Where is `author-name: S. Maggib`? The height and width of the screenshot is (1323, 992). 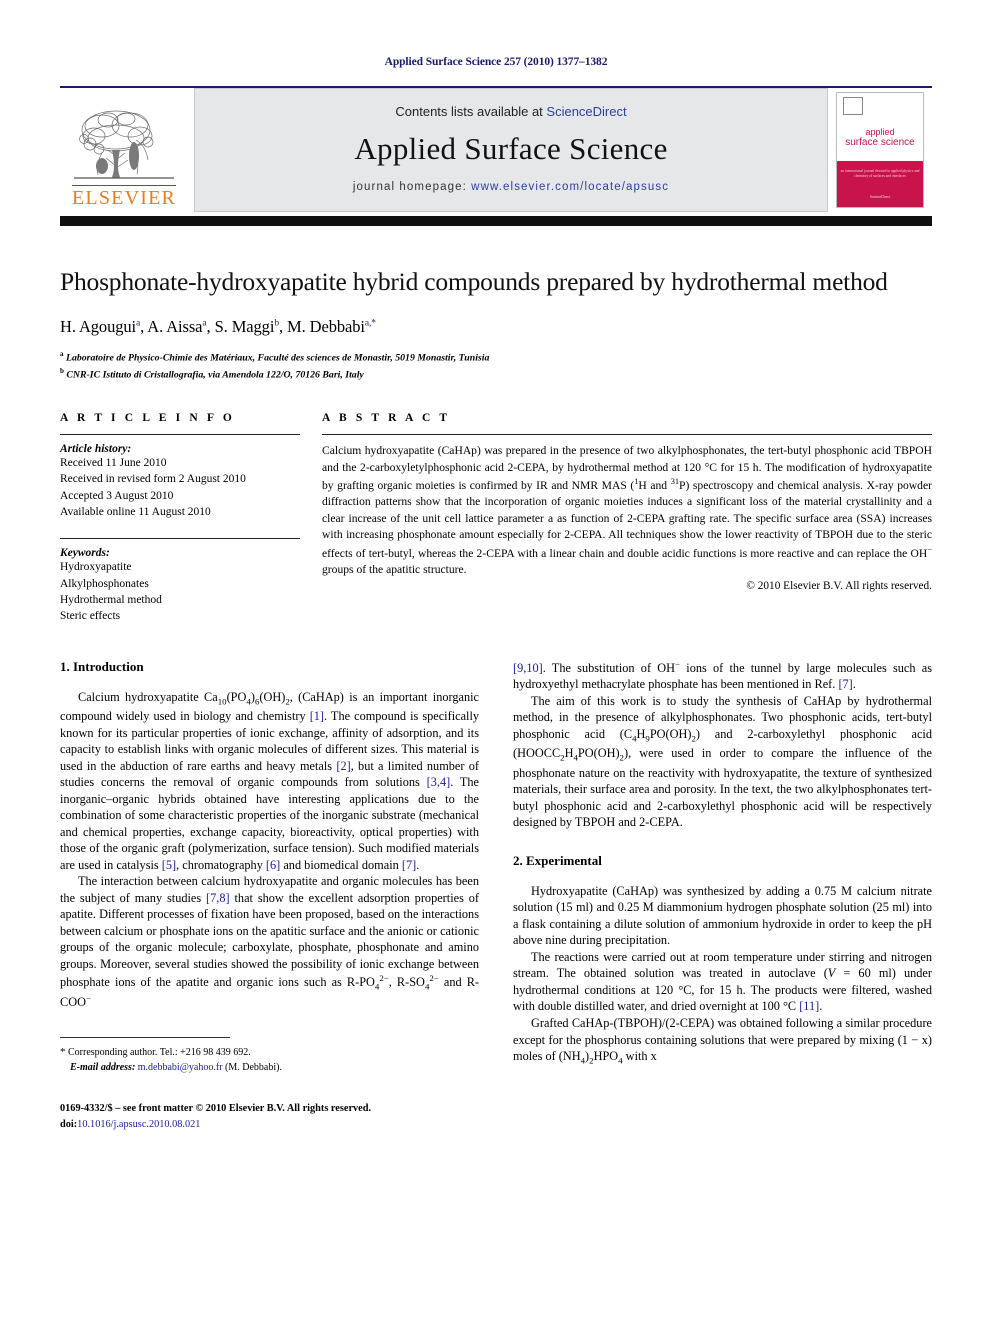 author-name: S. Maggib is located at coordinates (246, 327).